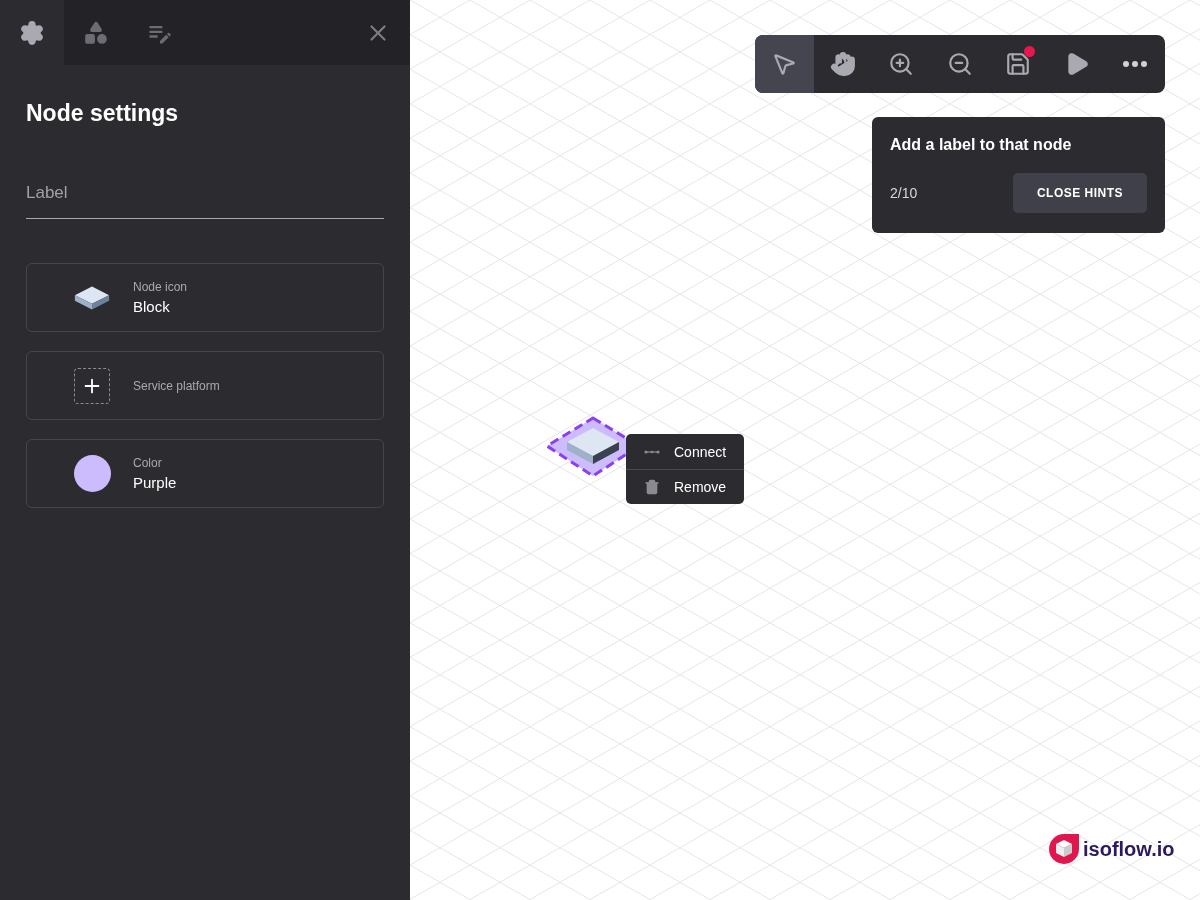  Describe the element at coordinates (152, 306) in the screenshot. I see `setting-value: Block` at that location.